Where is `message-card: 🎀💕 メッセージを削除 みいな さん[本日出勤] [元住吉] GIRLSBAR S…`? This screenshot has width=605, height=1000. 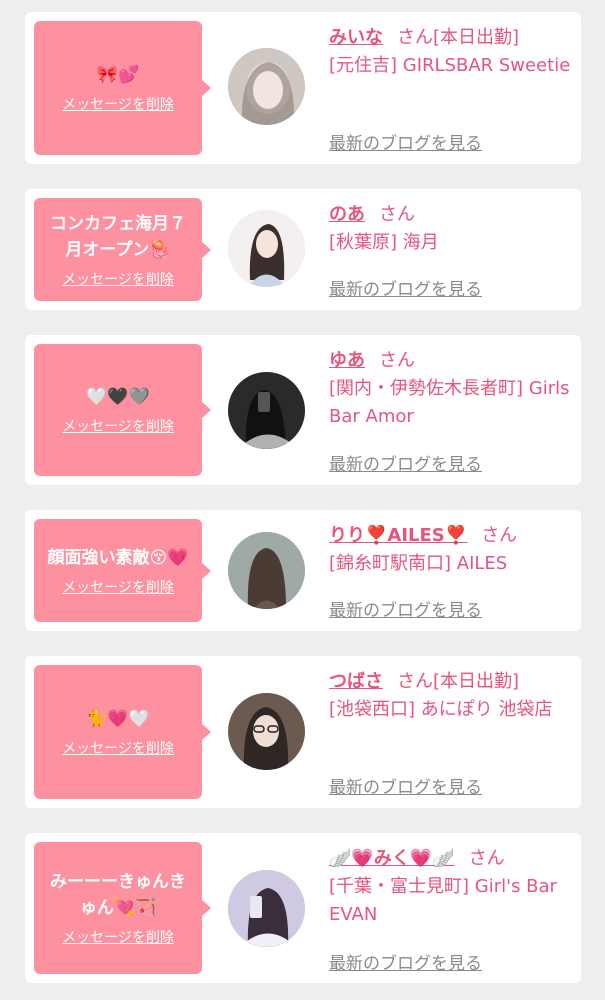 message-card: 🎀💕 メッセージを削除 みいな さん[本日出勤] [元住吉] GIRLSBAR S… is located at coordinates (303, 88).